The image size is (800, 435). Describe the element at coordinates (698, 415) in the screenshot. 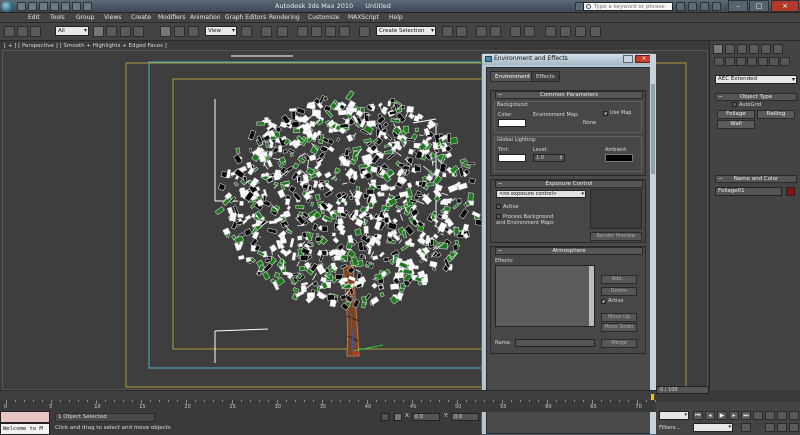

I see `go-to-start-icon: ⏮` at that location.